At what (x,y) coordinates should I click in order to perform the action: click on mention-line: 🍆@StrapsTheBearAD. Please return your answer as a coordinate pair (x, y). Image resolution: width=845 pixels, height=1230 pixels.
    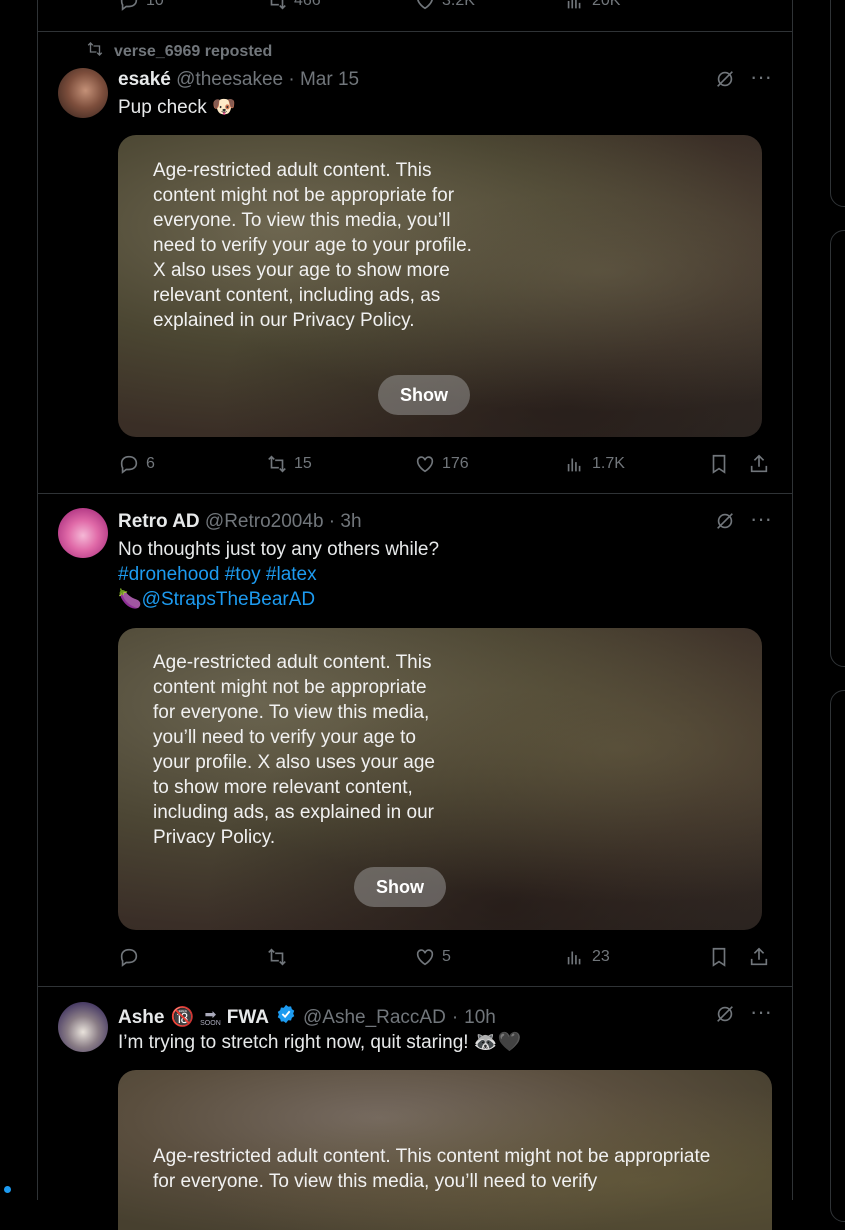
    Looking at the image, I should click on (278, 599).